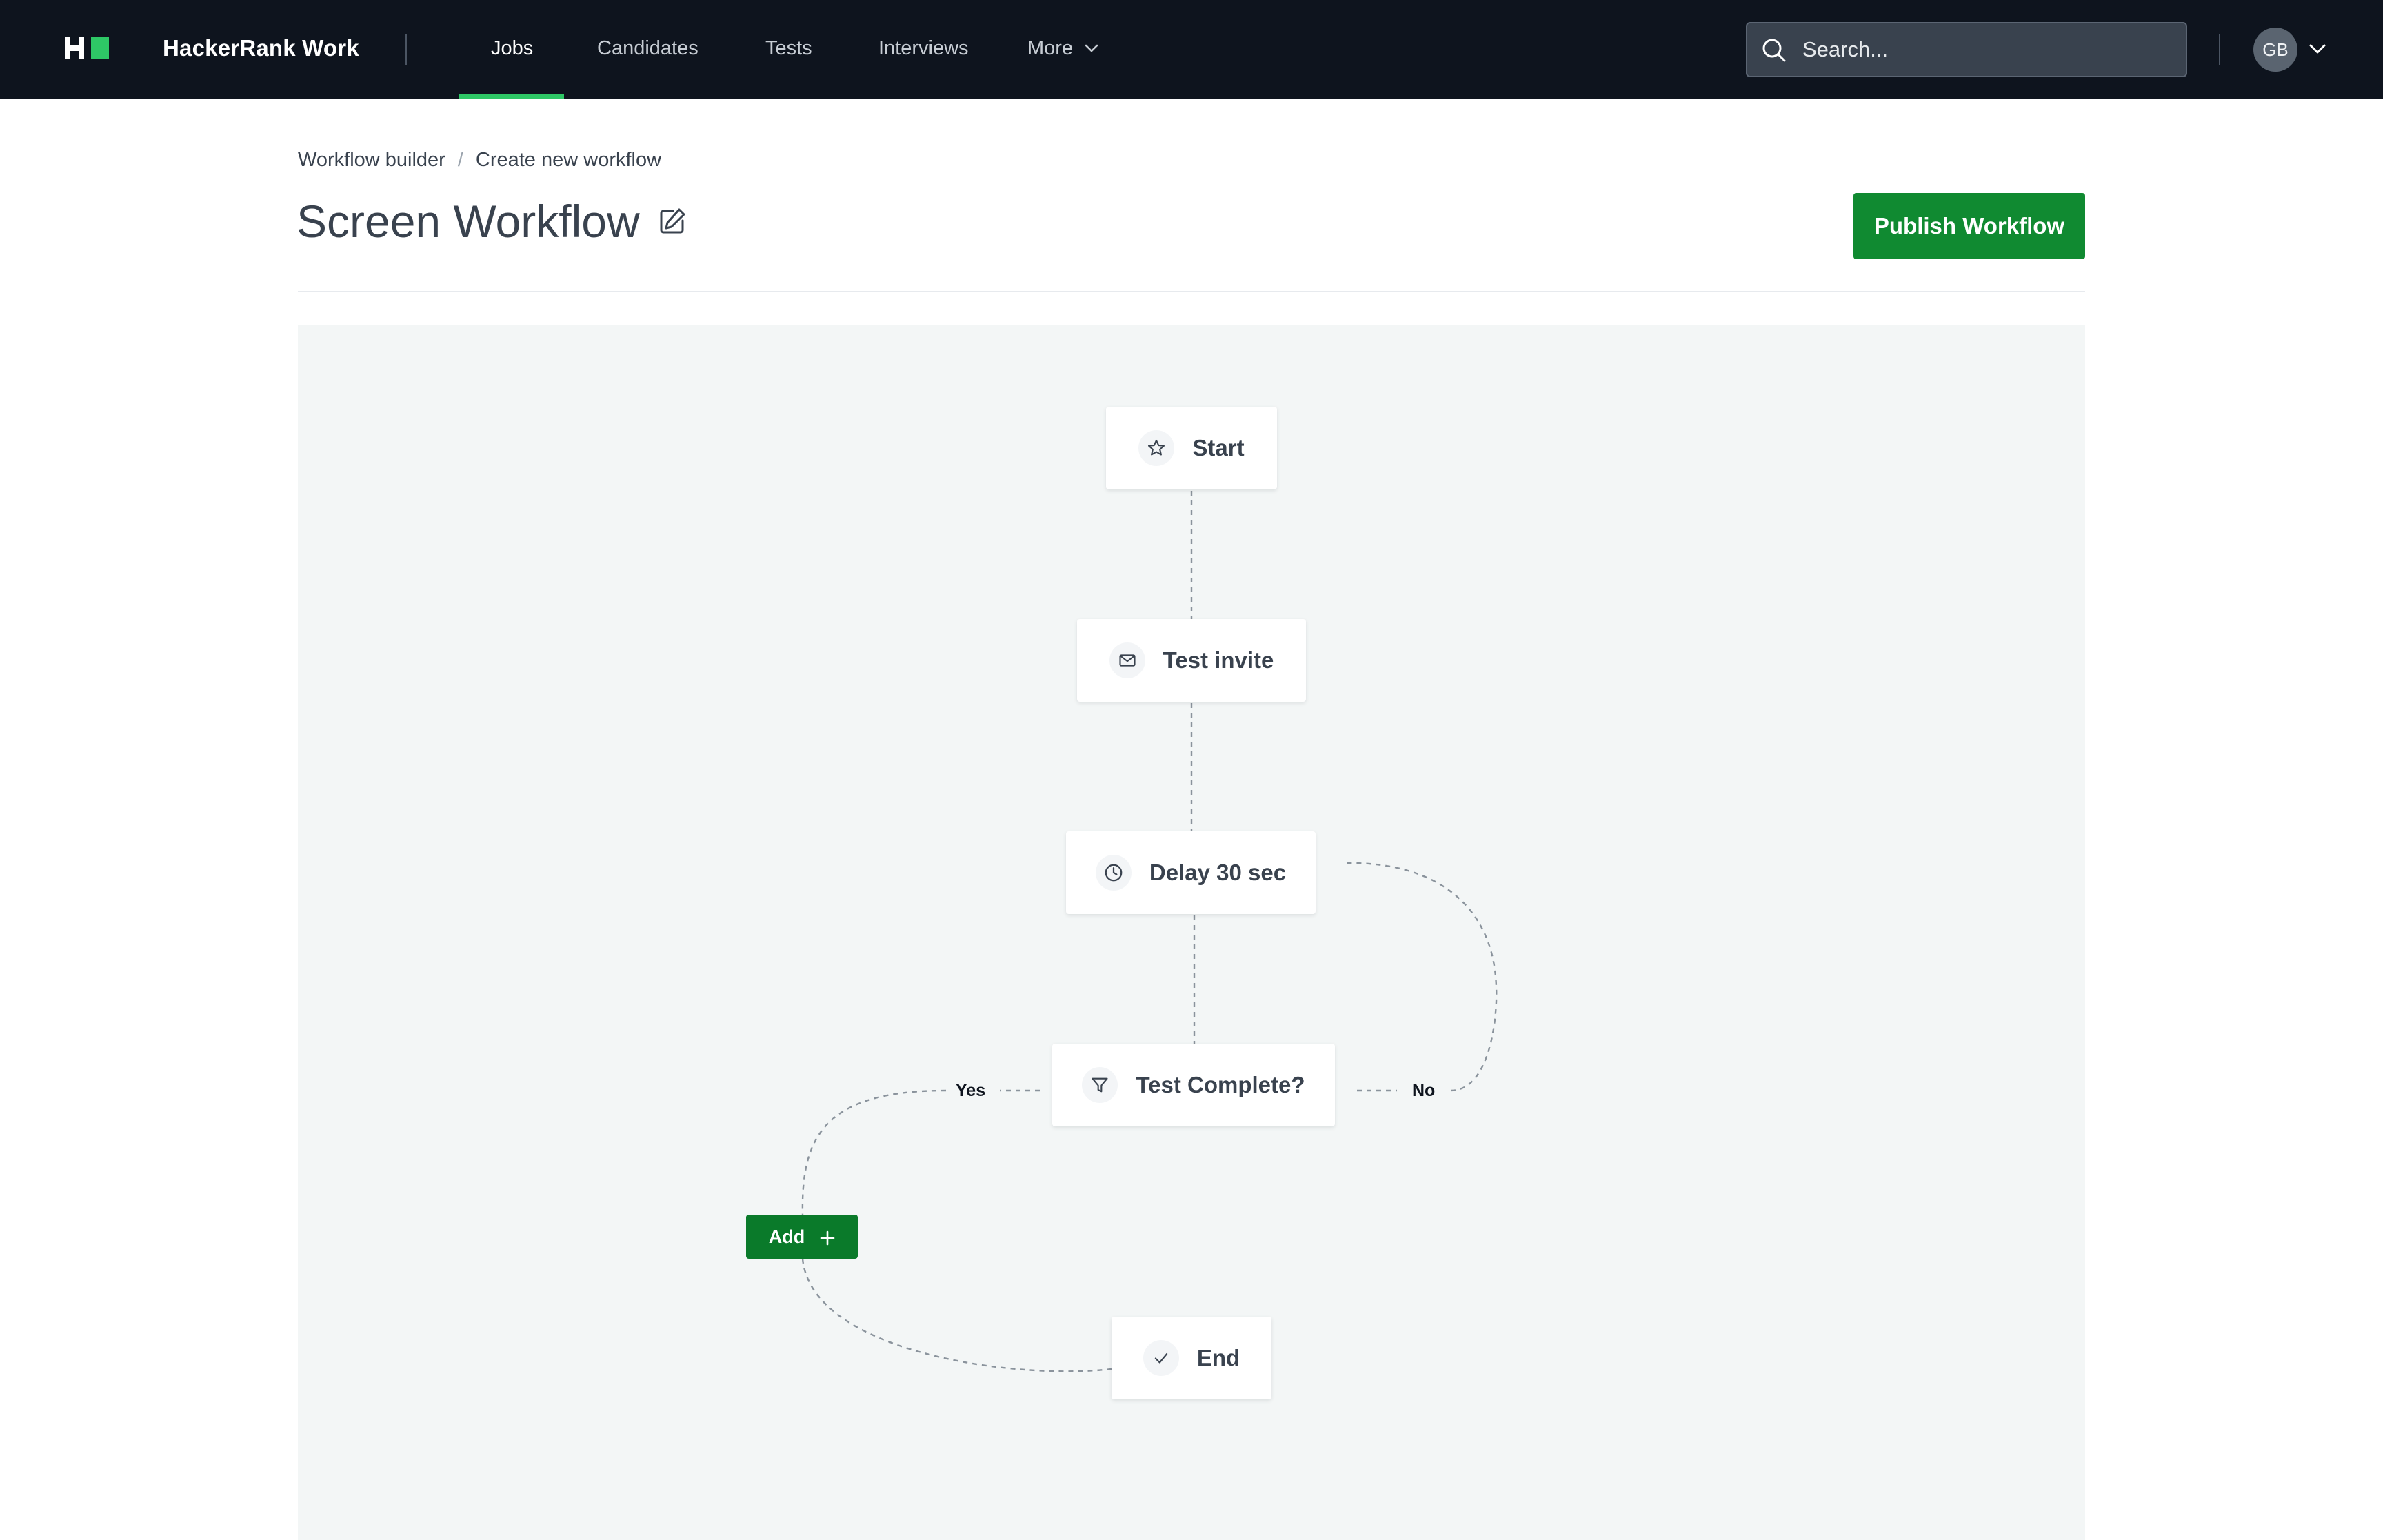 The width and height of the screenshot is (2383, 1540). I want to click on edit-icon, so click(672, 222).